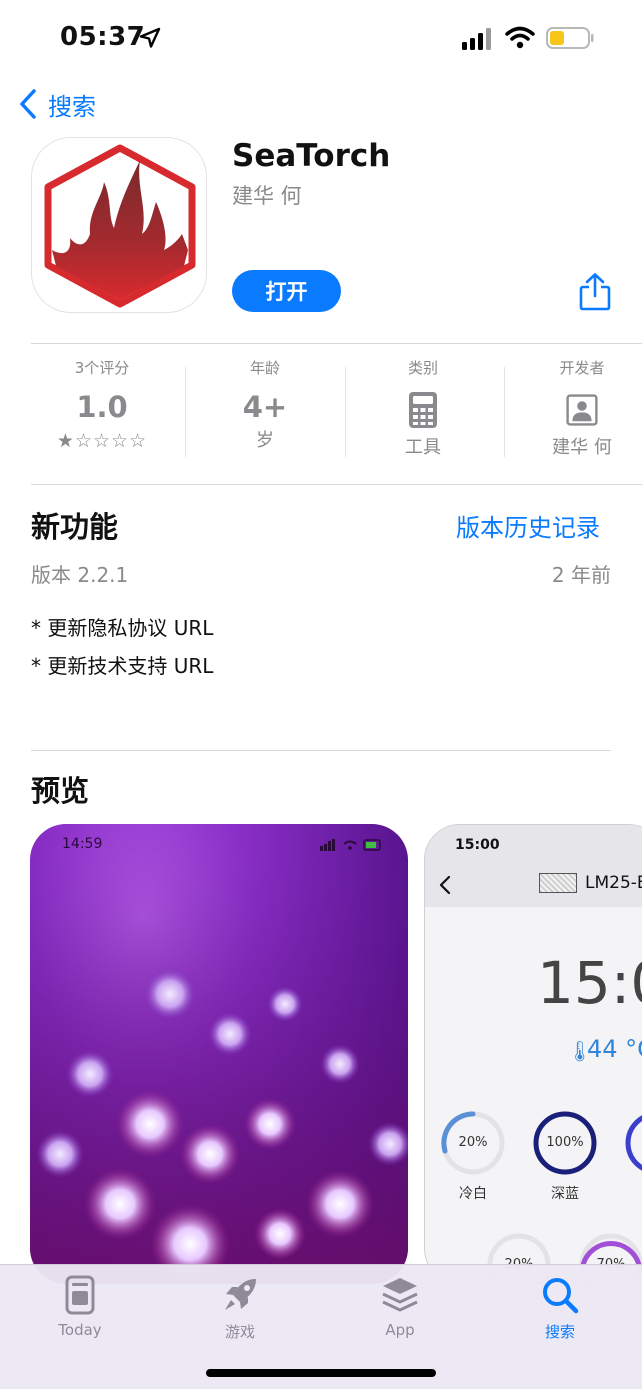  What do you see at coordinates (80, 1295) in the screenshot?
I see `today-icon` at bounding box center [80, 1295].